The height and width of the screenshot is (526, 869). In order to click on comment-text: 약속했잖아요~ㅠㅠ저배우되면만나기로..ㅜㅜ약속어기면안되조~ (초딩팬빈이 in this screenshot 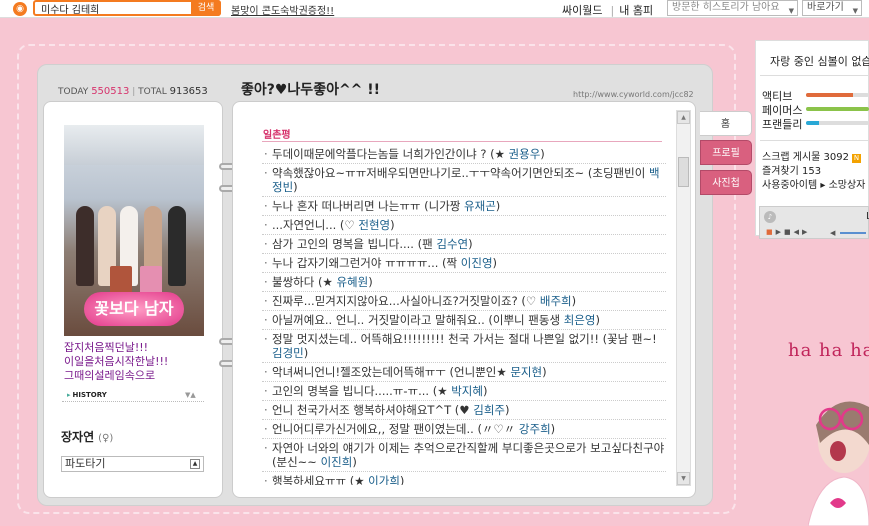, I will do `click(460, 173)`.